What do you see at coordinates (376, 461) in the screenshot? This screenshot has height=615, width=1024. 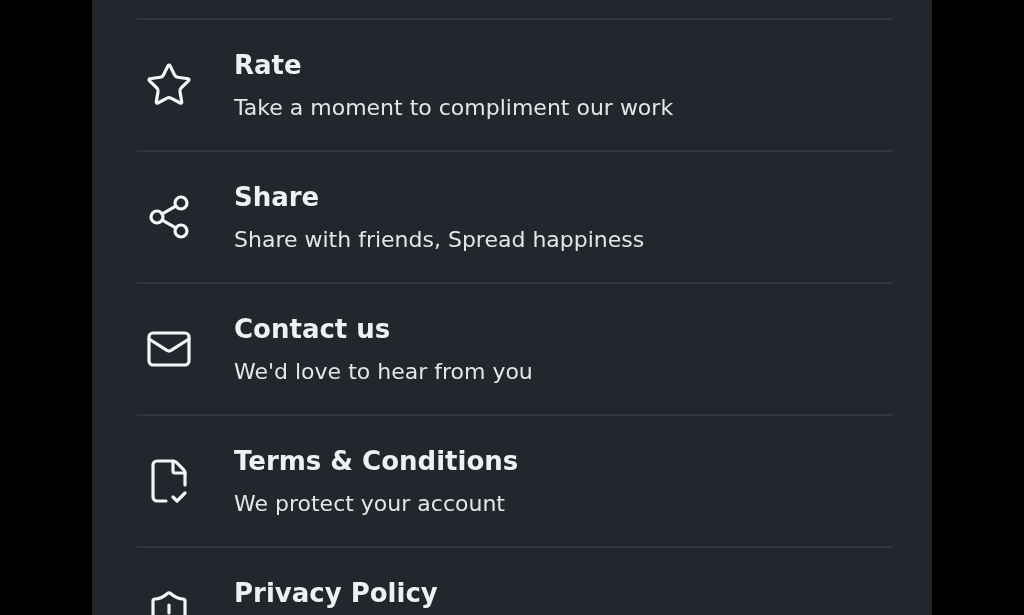 I see `menu-item-title: Terms & Conditions` at bounding box center [376, 461].